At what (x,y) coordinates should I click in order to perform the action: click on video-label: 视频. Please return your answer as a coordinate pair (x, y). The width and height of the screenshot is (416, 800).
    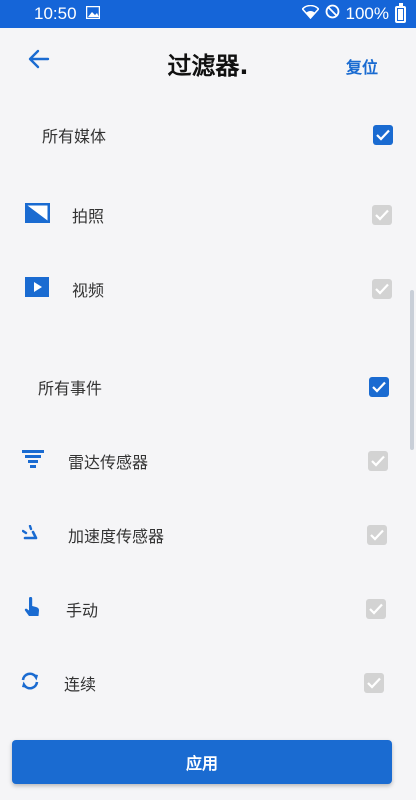
    Looking at the image, I should click on (88, 290).